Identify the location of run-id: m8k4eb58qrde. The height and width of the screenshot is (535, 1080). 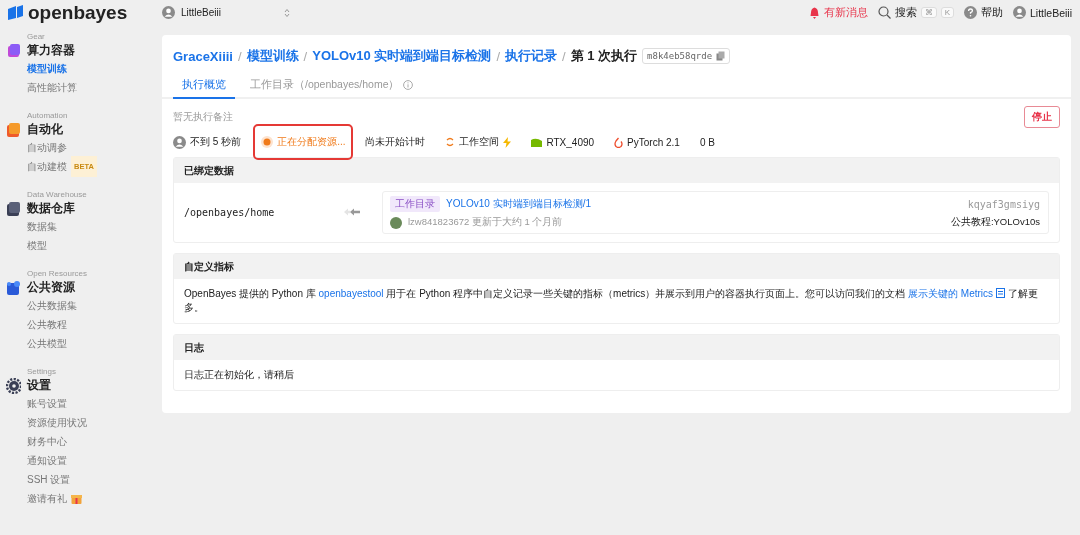
(680, 56).